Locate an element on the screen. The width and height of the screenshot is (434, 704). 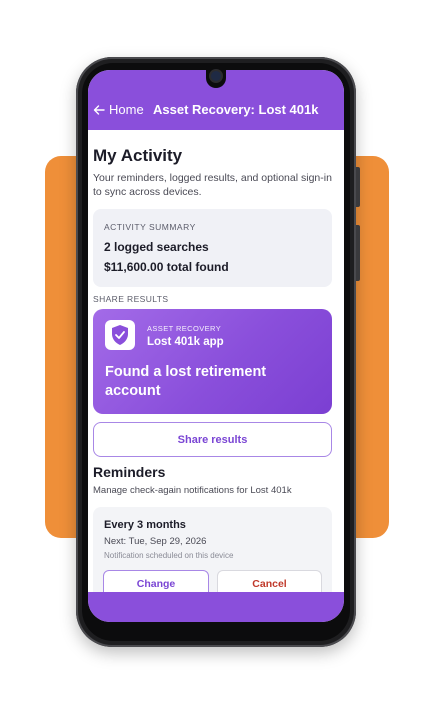
camera-lens is located at coordinates (216, 76).